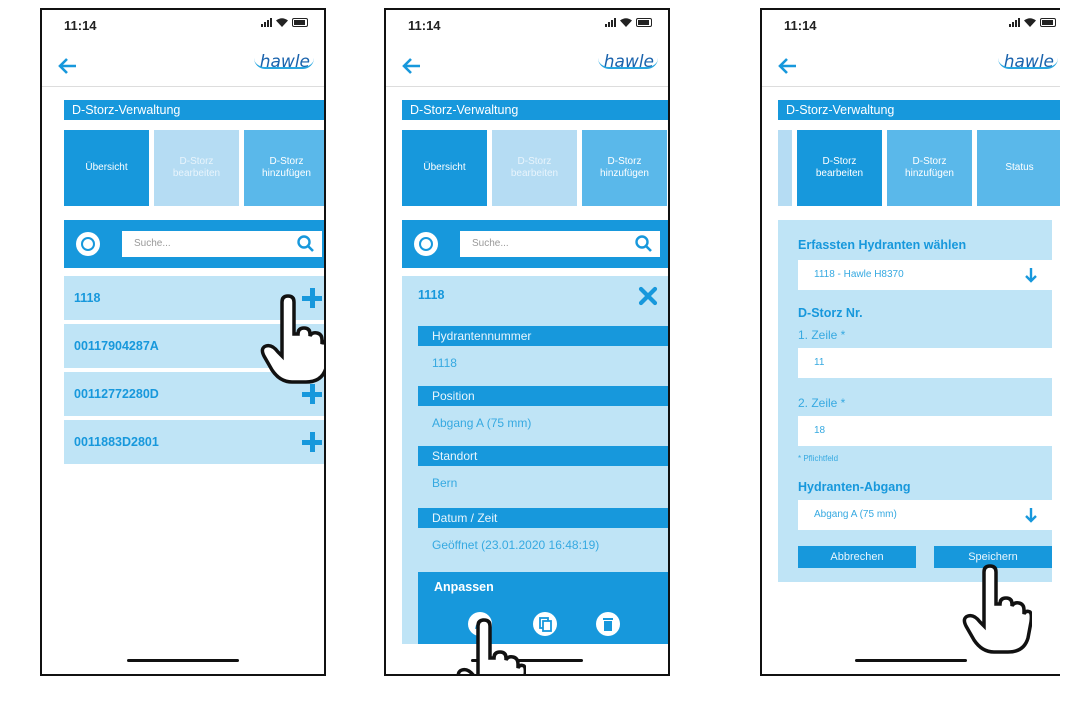 This screenshot has height=706, width=1074. I want to click on list-item-label: 00112772280D, so click(116, 394).